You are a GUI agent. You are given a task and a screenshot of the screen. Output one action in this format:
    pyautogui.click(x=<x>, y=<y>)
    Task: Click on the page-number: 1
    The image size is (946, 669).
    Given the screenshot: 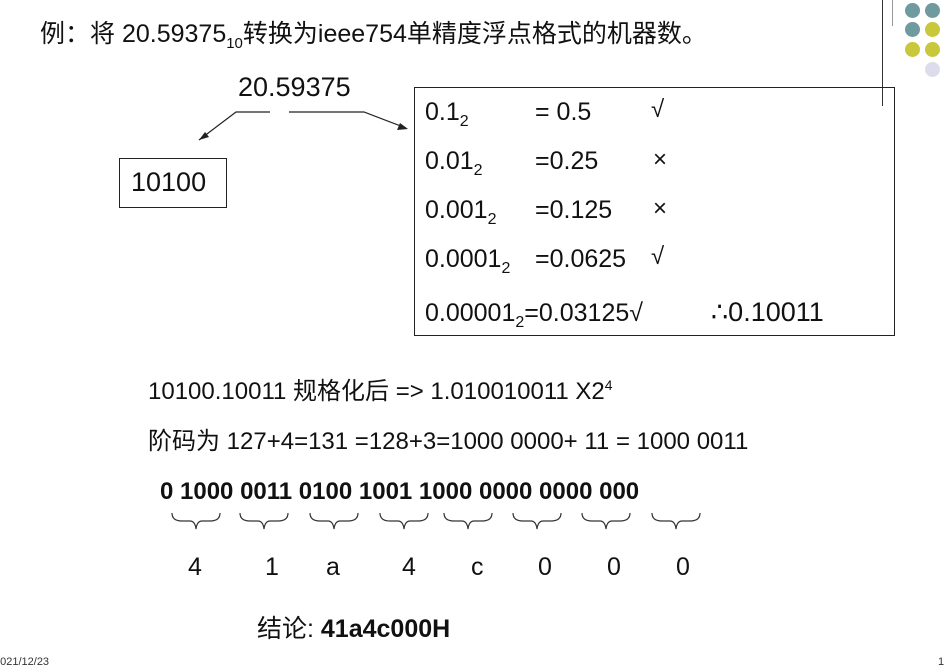 What is the action you would take?
    pyautogui.click(x=941, y=662)
    